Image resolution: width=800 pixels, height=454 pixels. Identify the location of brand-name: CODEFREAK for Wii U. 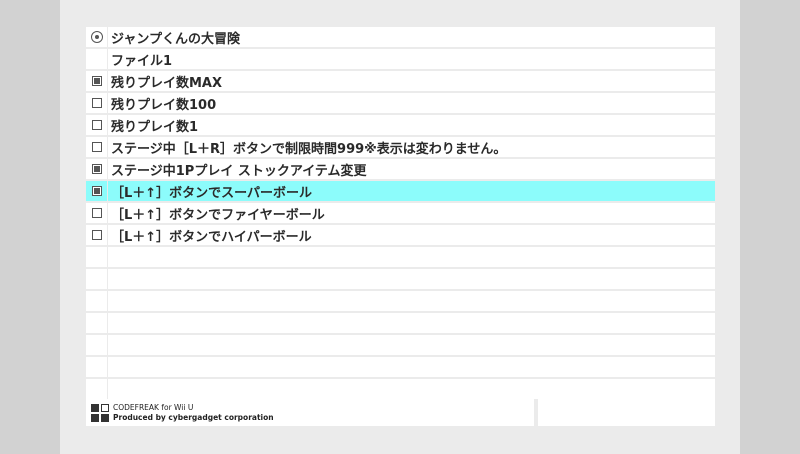
(153, 407).